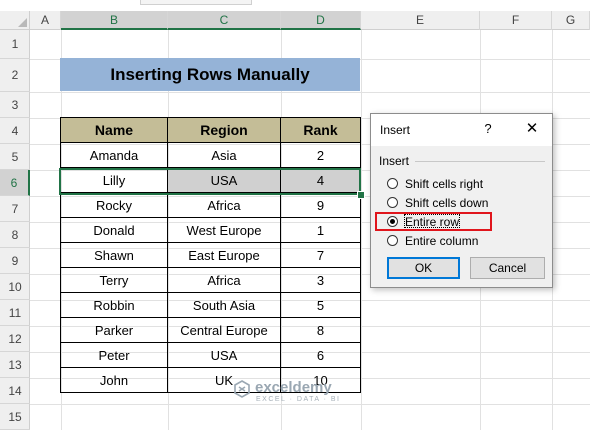  I want to click on option-label: Shift cells right, so click(444, 184).